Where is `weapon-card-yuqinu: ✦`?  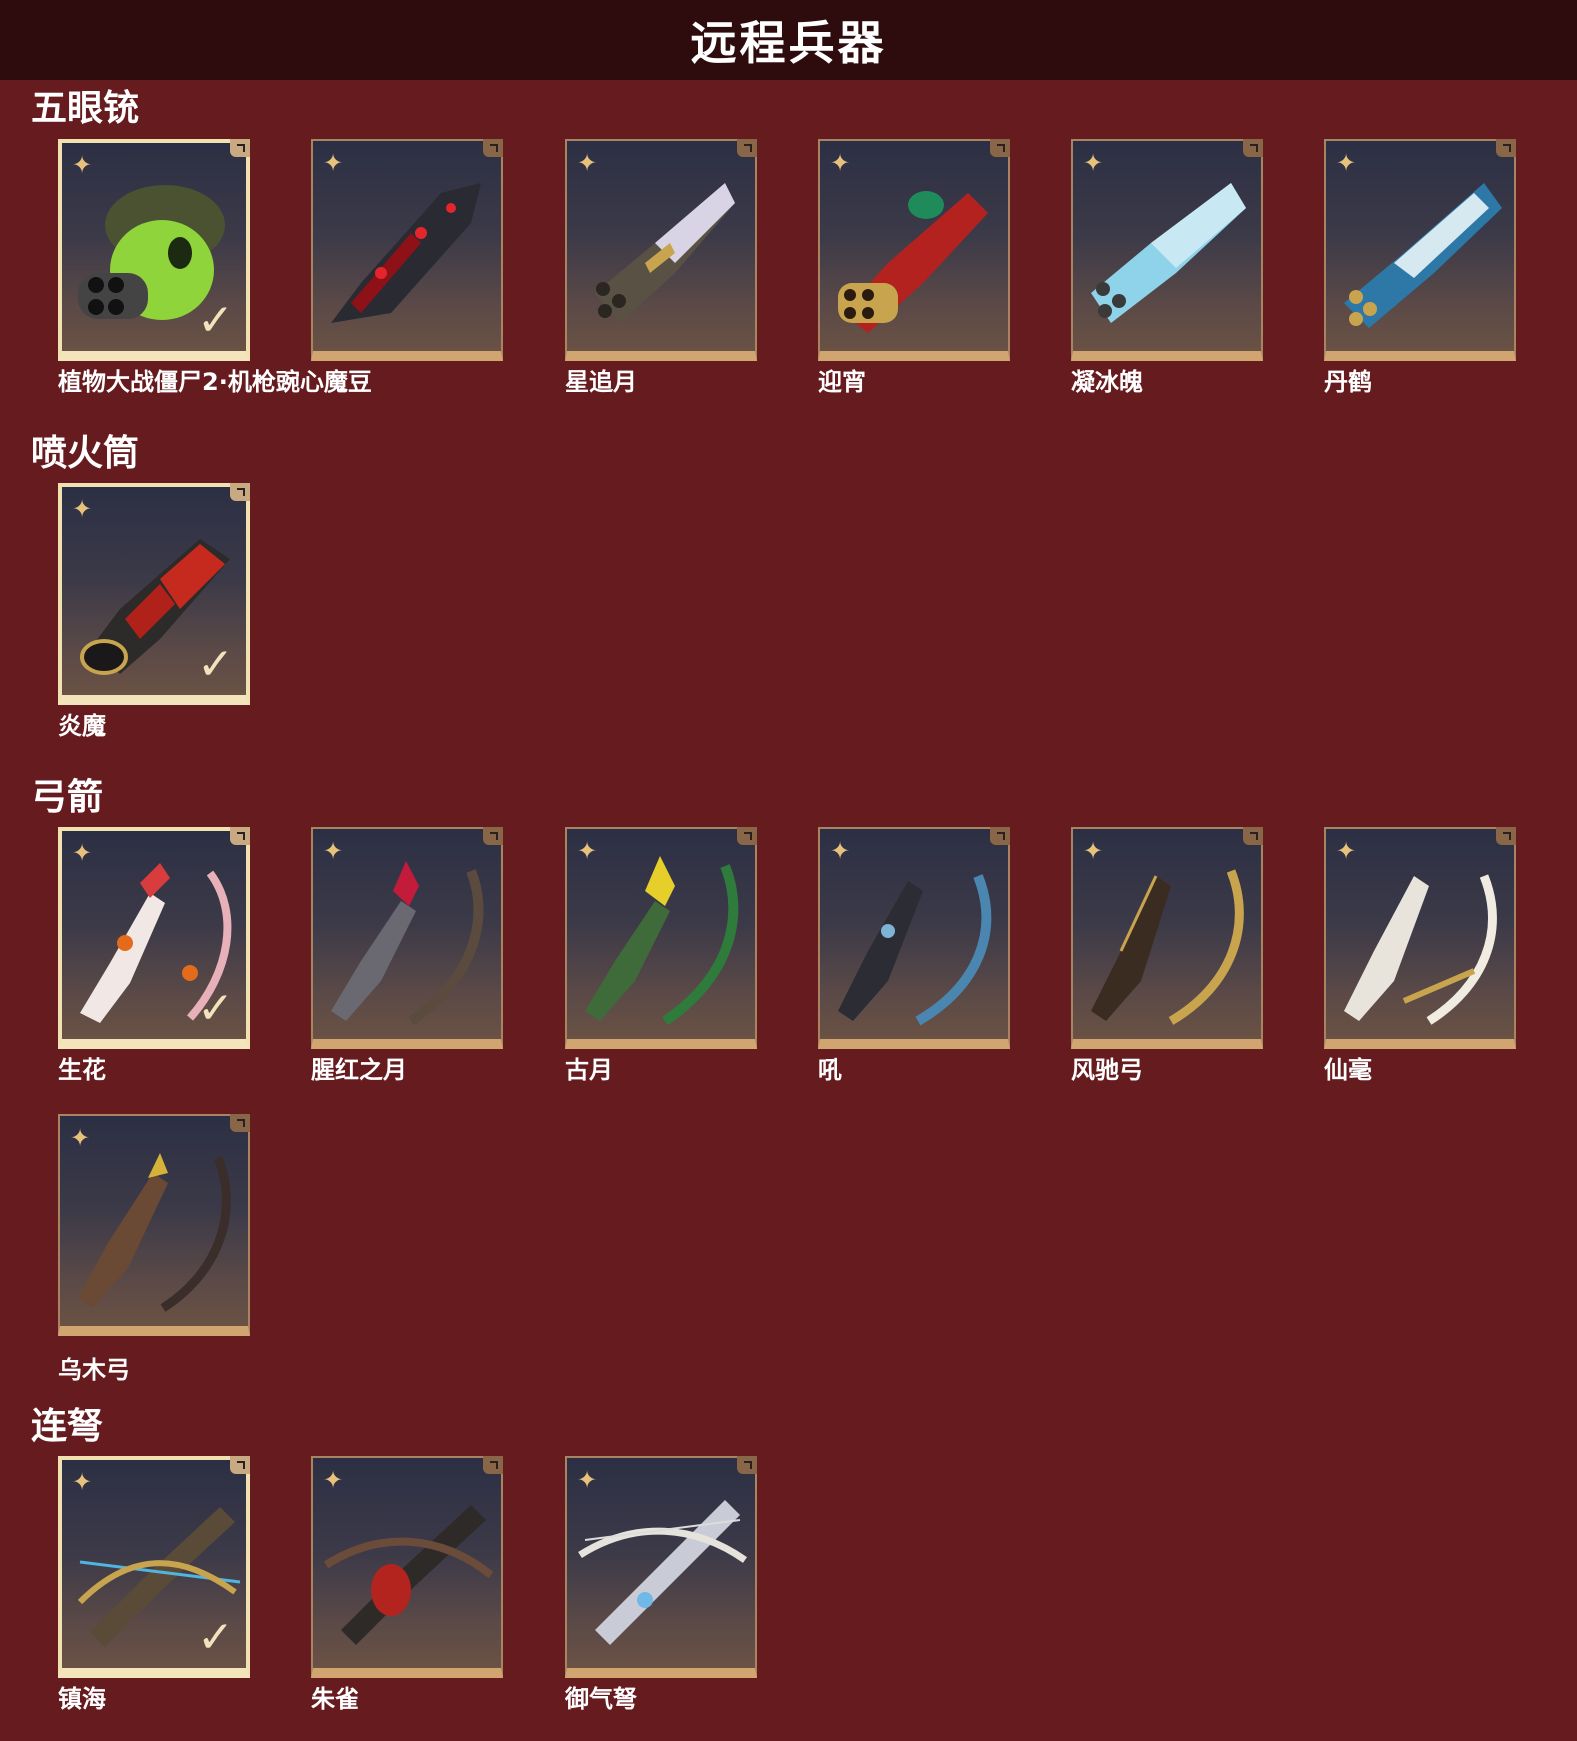
weapon-card-yuqinu: ✦ is located at coordinates (661, 1567).